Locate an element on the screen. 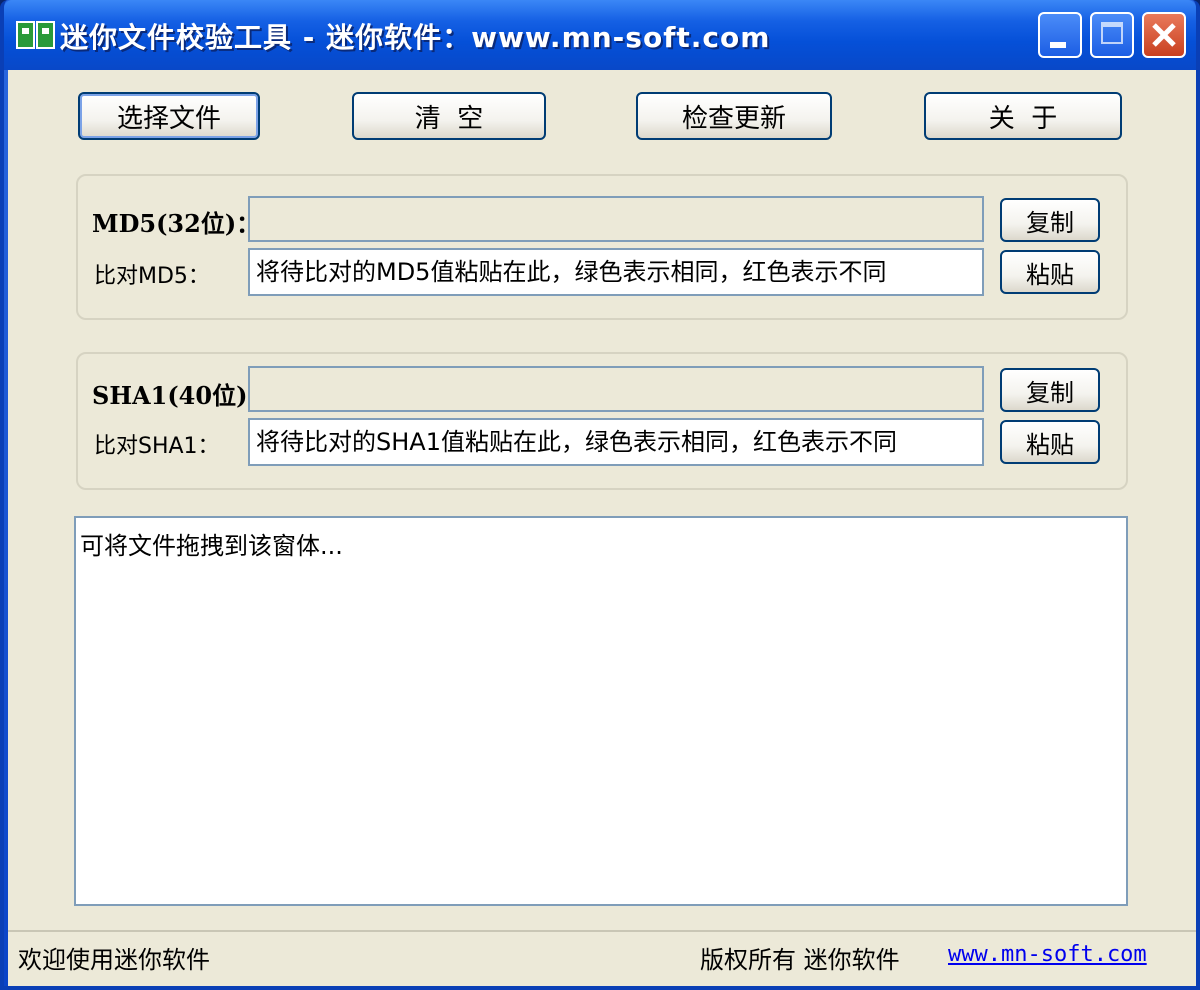 This screenshot has width=1200, height=990. website-link: www.mn-soft.com is located at coordinates (1047, 954).